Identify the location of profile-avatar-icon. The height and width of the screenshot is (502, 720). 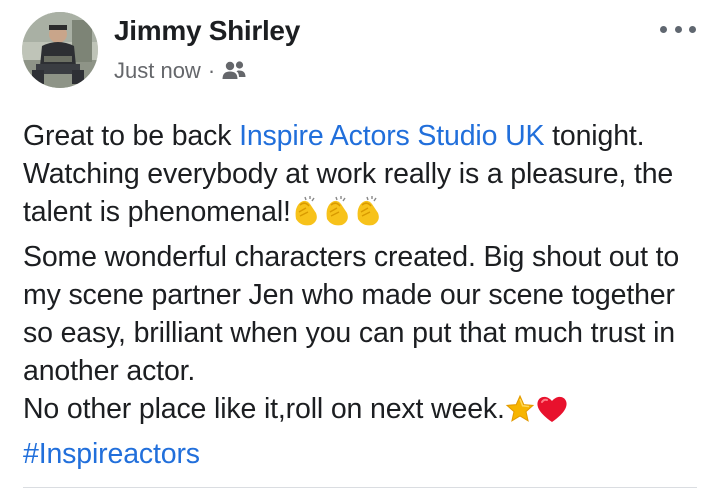
(60, 50).